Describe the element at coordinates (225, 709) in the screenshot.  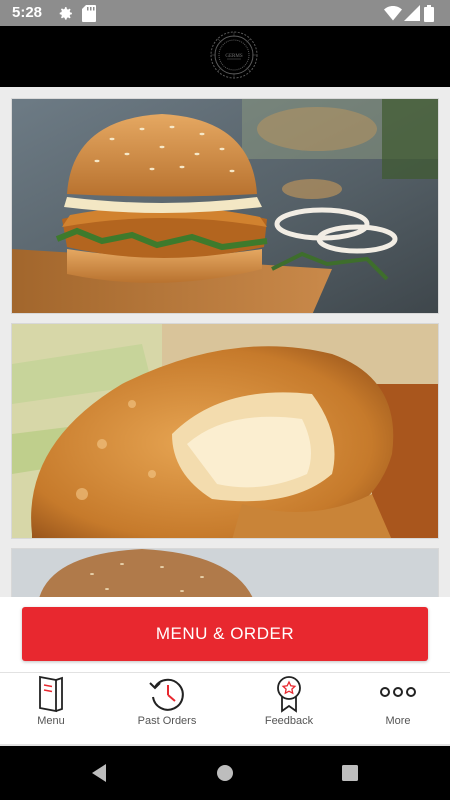
I see `bottom-nav: Menu Past Orders Feedback More` at that location.